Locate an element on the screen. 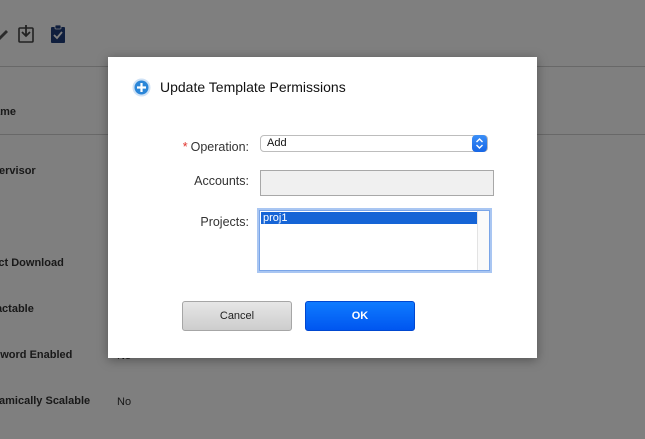 The width and height of the screenshot is (645, 439). select-arrows-icon is located at coordinates (479, 143).